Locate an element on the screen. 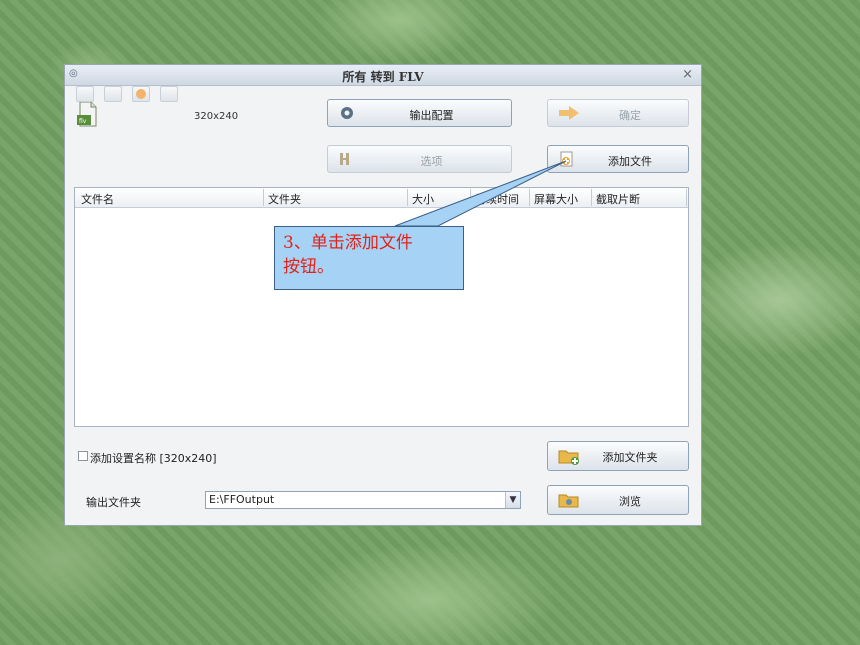  output-folder-label: 输出文件夹 is located at coordinates (113, 502).